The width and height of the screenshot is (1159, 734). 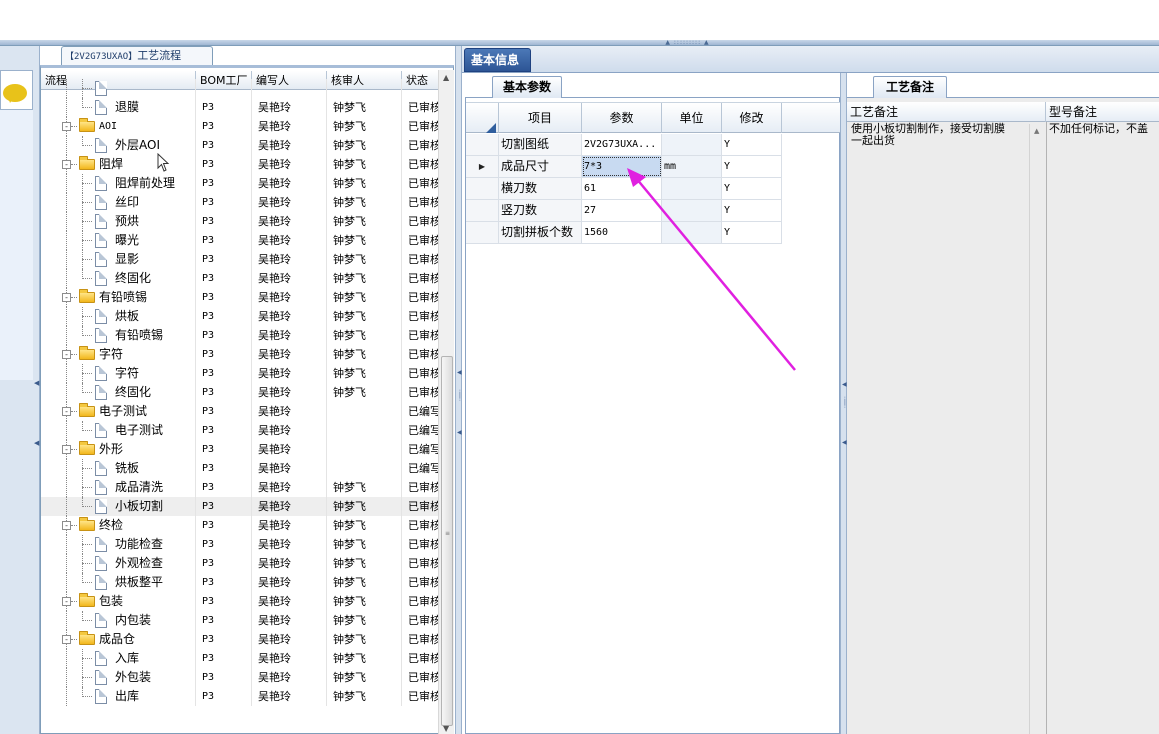 What do you see at coordinates (240, 145) in the screenshot?
I see `tree-row: 外层AOI P3 吴艳玲 钟梦飞 已审核` at bounding box center [240, 145].